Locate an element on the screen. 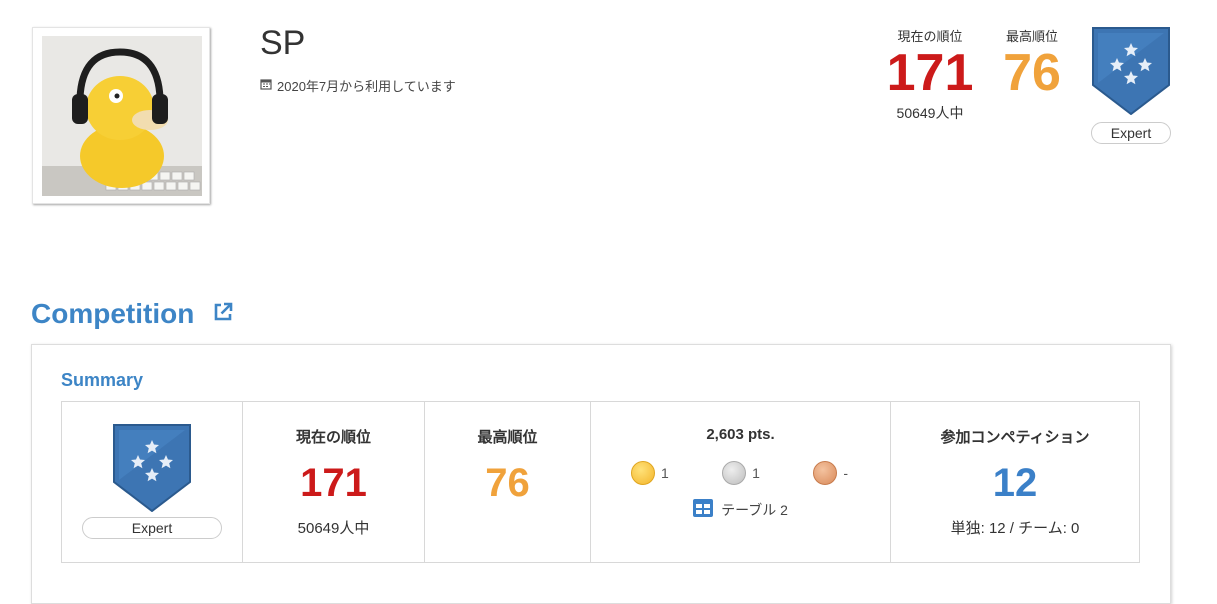 Image resolution: width=1217 pixels, height=604 pixels. bronze-medal: - is located at coordinates (830, 473).